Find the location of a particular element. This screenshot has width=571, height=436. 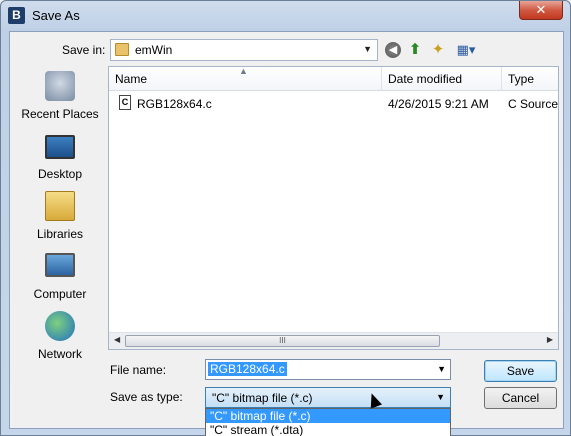

file-type: C Source f is located at coordinates (534, 104).